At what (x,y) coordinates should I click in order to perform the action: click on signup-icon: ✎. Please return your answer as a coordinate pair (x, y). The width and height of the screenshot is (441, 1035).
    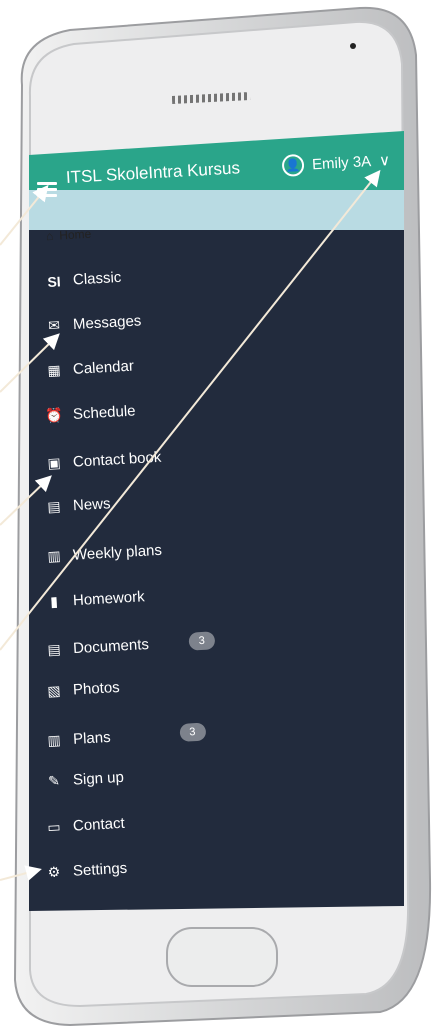
    Looking at the image, I should click on (54, 781).